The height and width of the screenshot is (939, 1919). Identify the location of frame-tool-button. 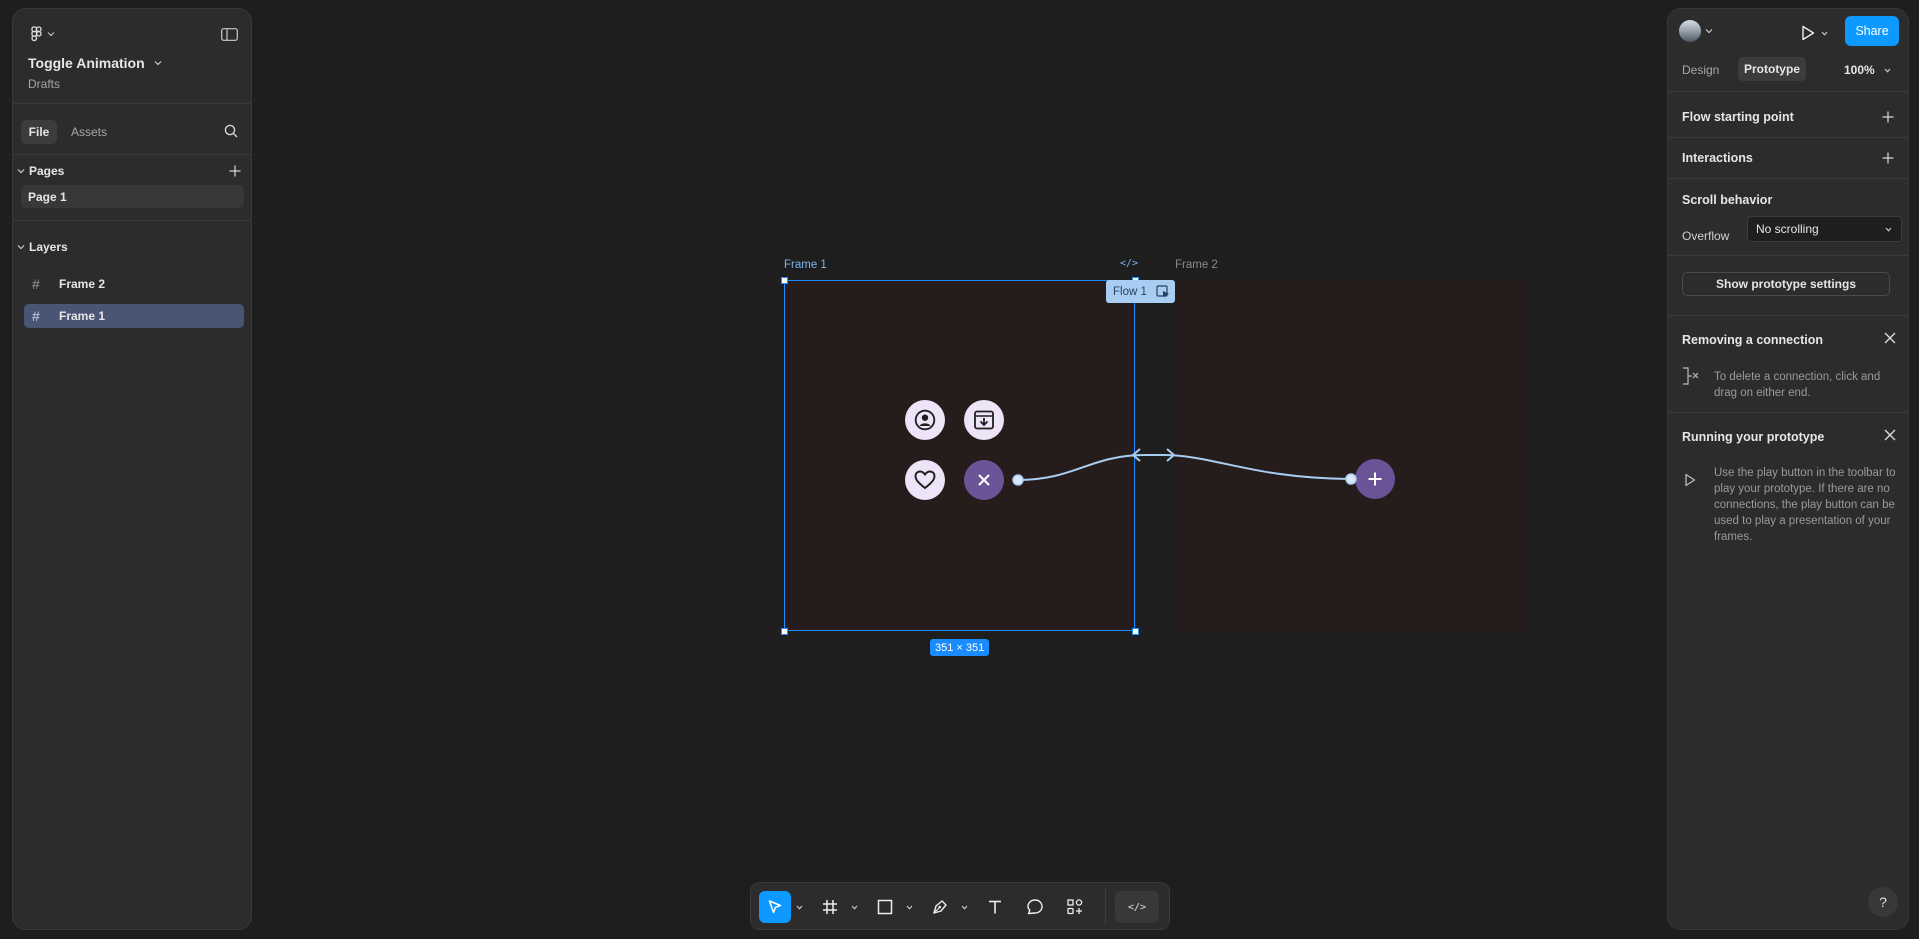
(830, 907).